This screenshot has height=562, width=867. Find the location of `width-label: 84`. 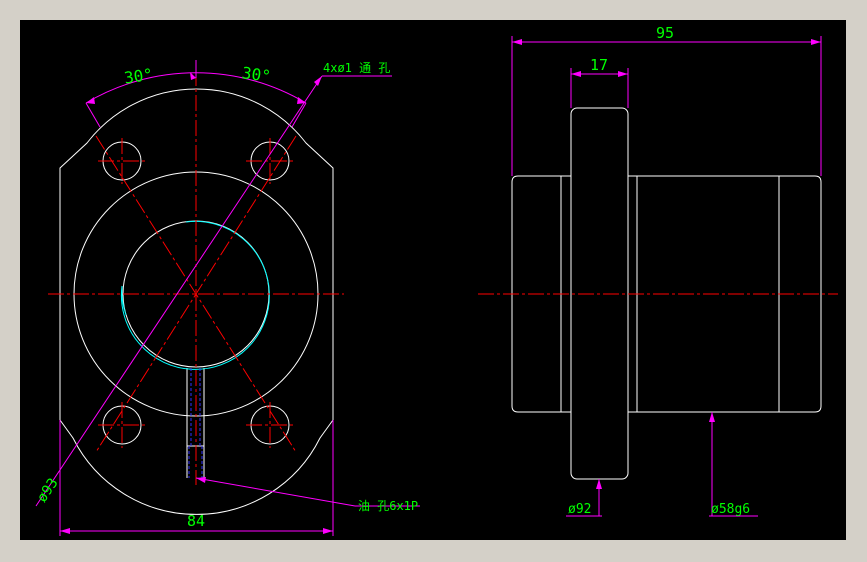

width-label: 84 is located at coordinates (196, 521).